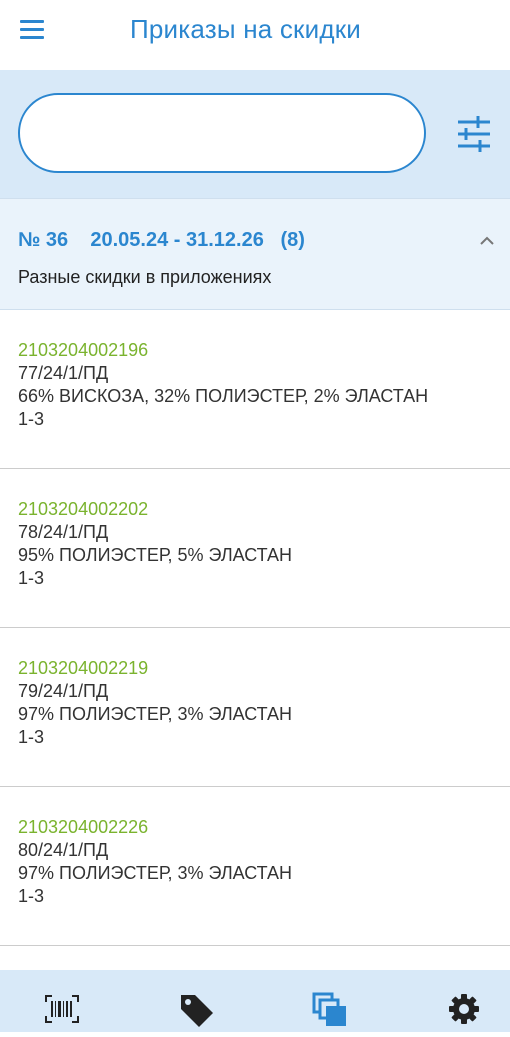 The height and width of the screenshot is (1037, 510). I want to click on barcode-scanner-icon, so click(62, 1012).